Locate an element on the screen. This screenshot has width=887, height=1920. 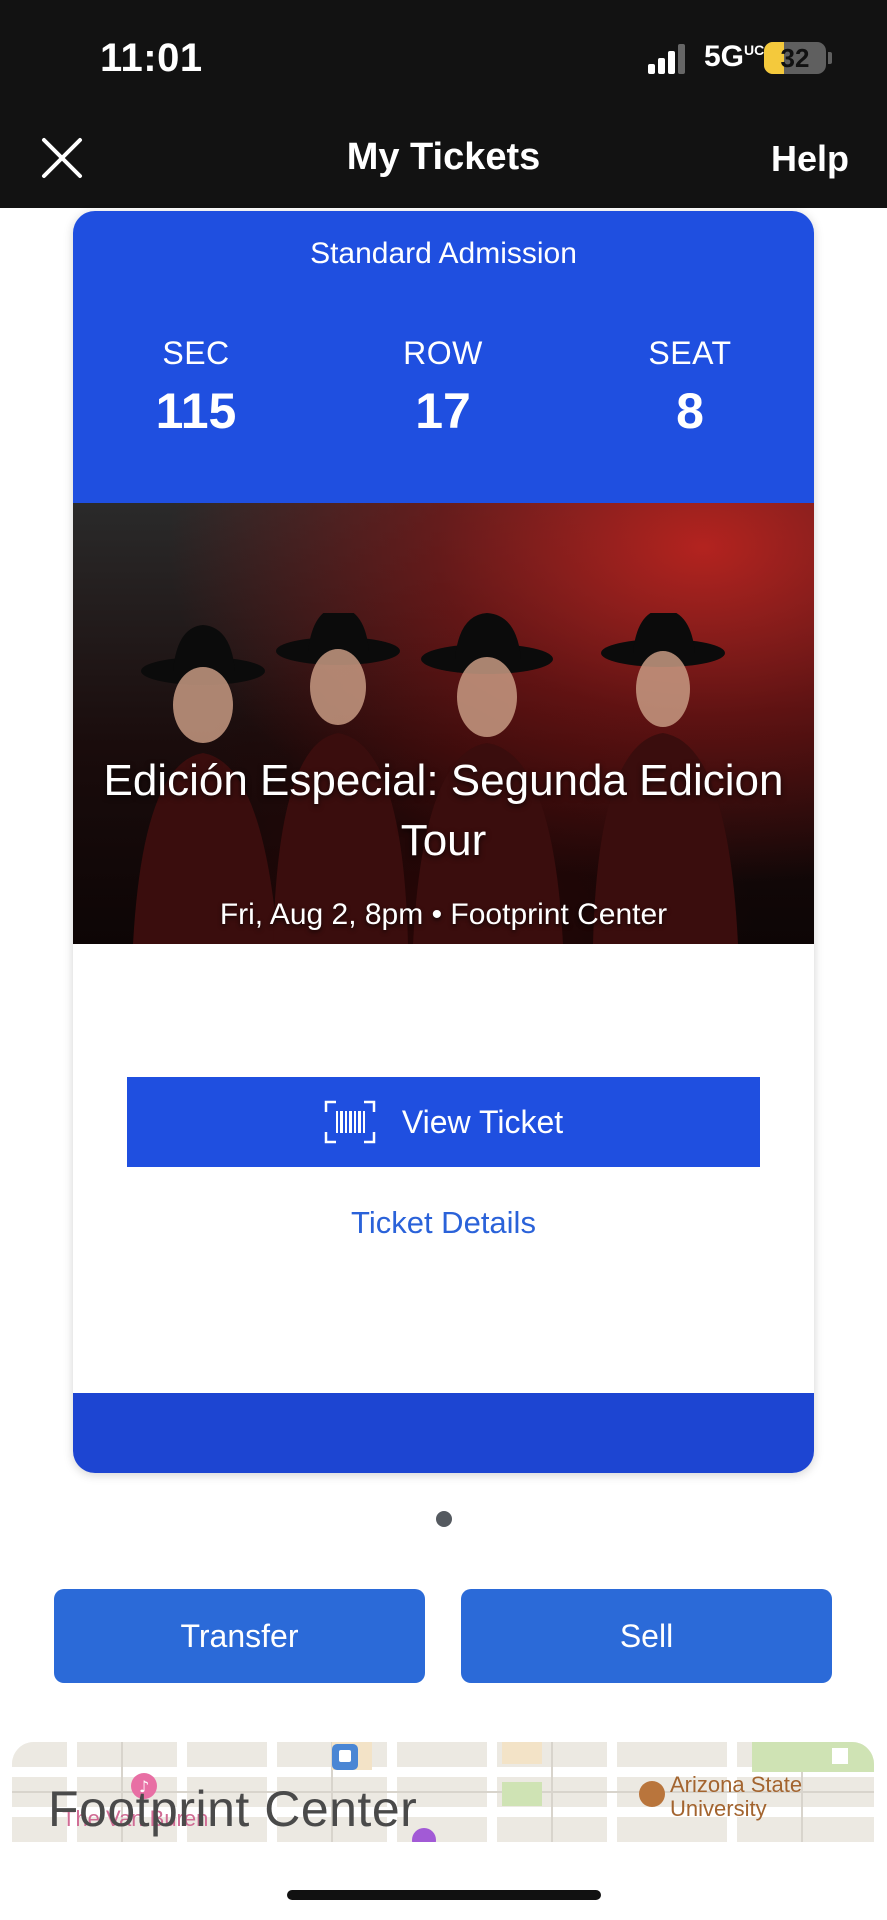
barcode-scan-icon is located at coordinates (350, 1122).